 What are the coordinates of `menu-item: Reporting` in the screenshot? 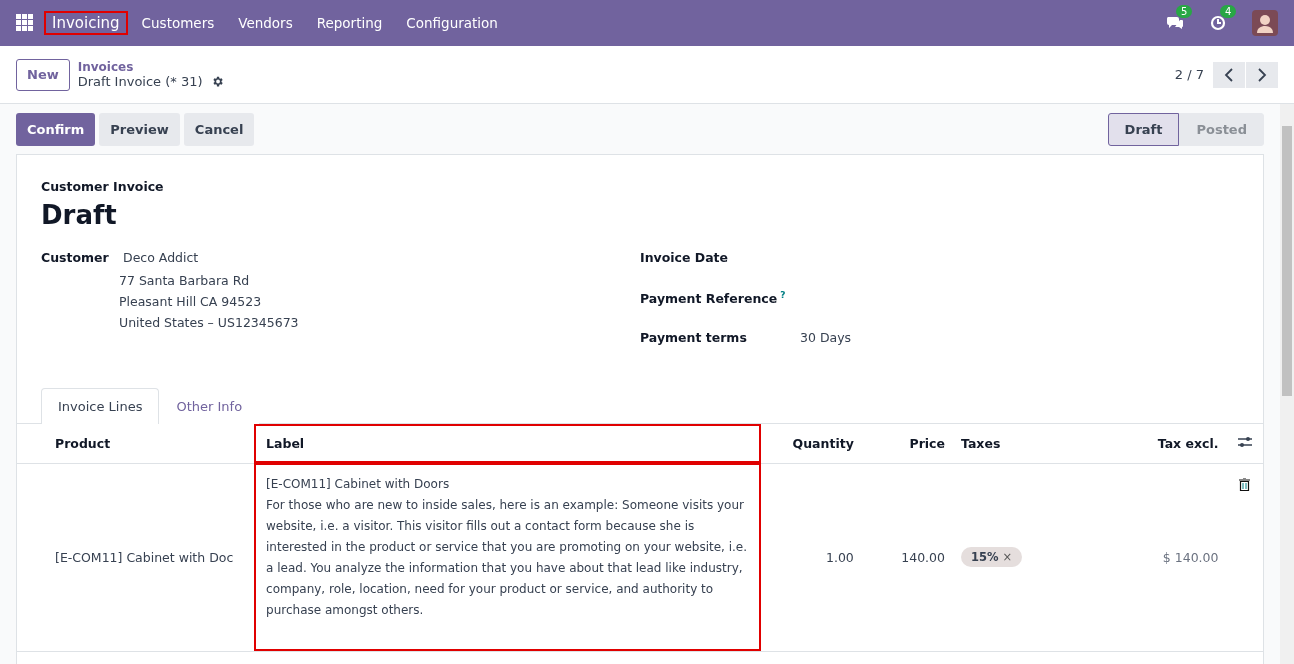 It's located at (349, 23).